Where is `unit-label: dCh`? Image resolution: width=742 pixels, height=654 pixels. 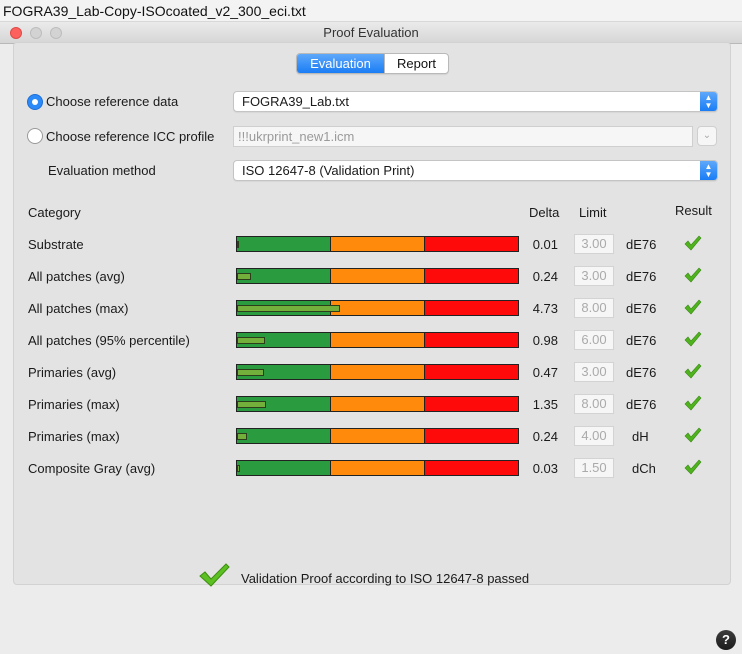 unit-label: dCh is located at coordinates (644, 468).